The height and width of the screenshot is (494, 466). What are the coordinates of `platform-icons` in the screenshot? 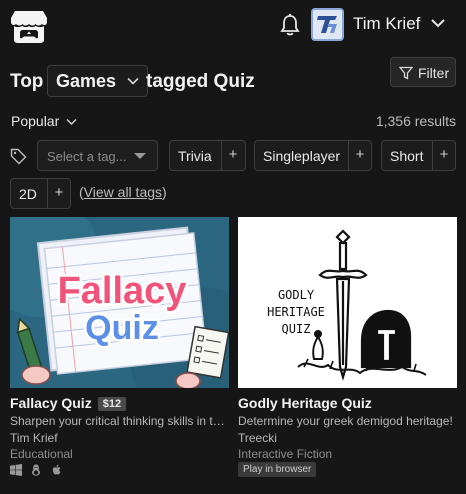 It's located at (38, 470).